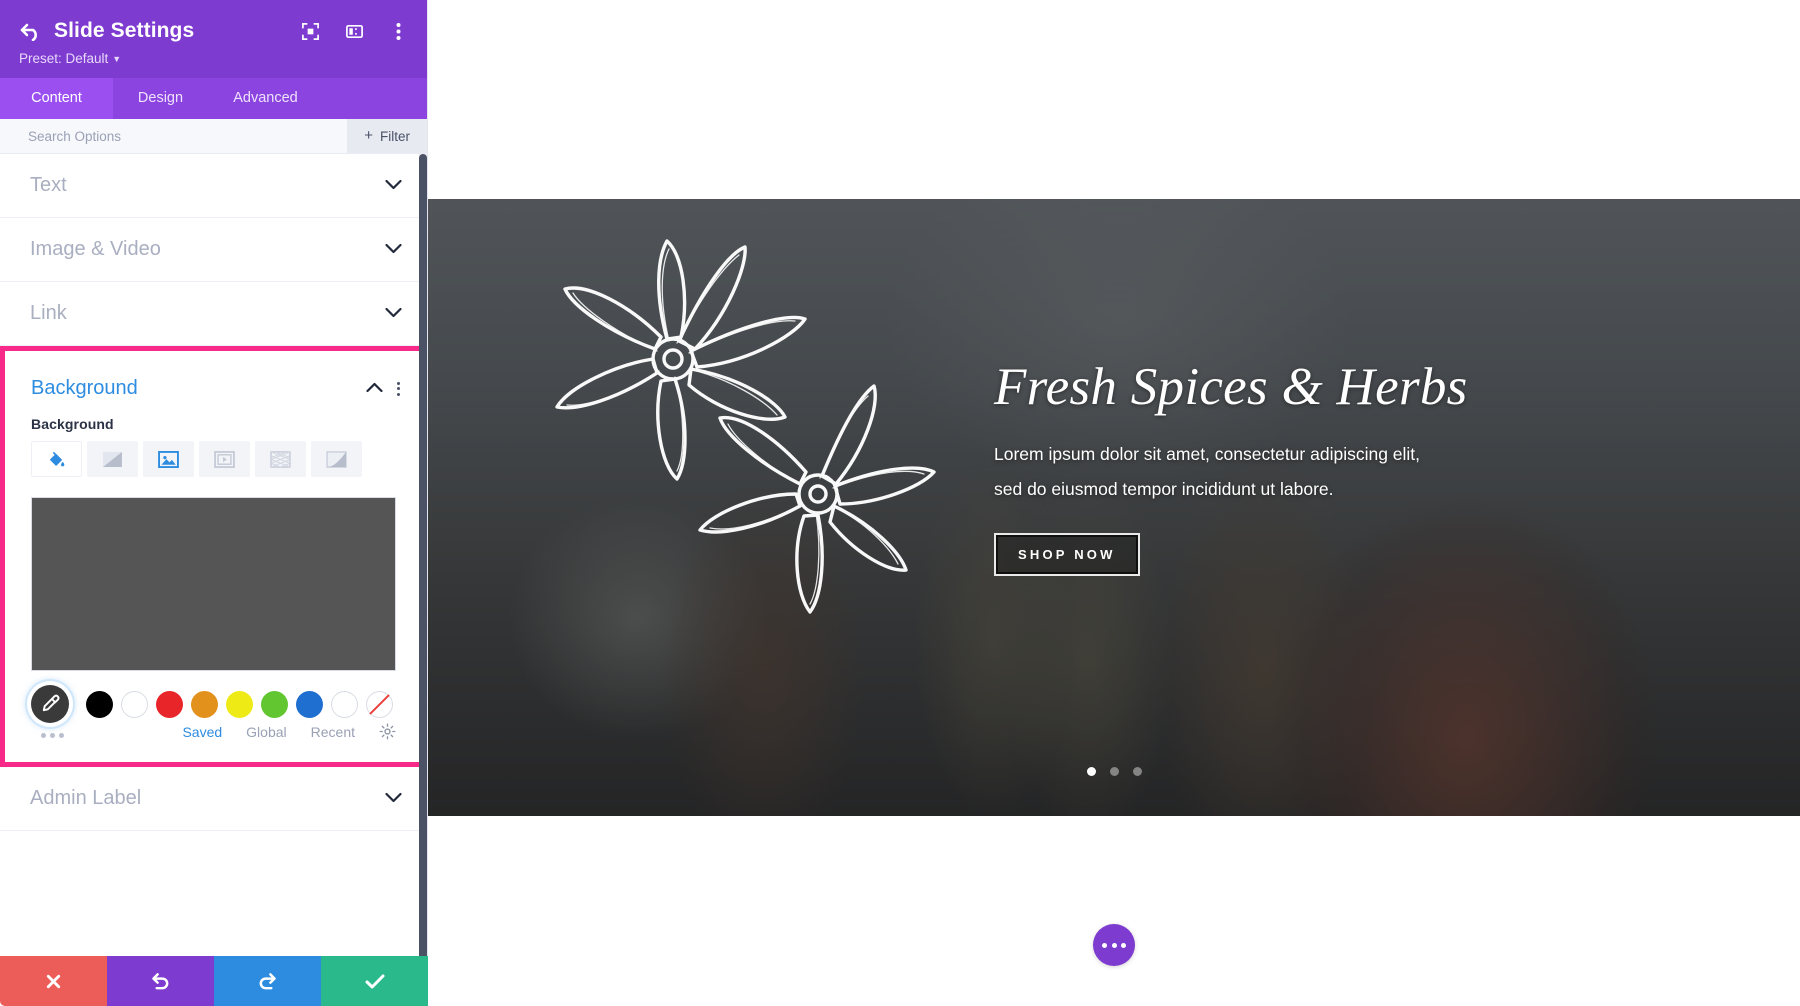  I want to click on current-color-preview, so click(213, 584).